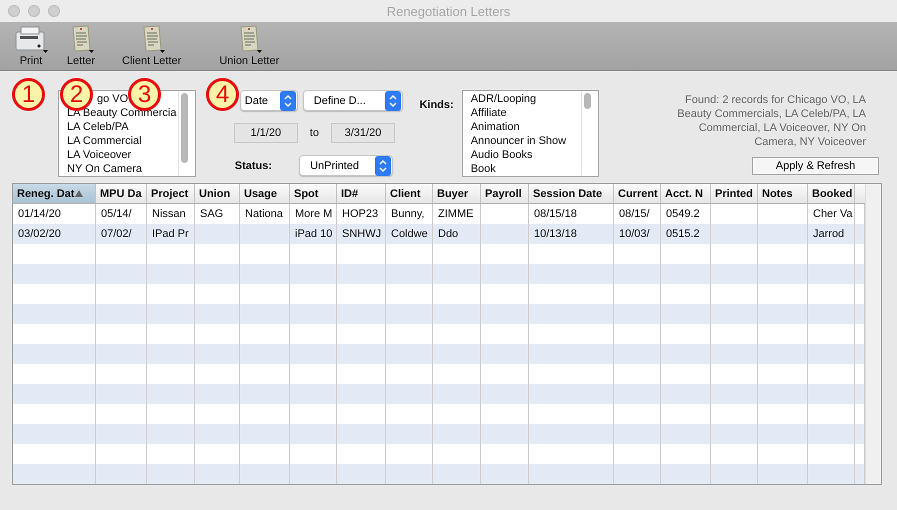 Image resolution: width=897 pixels, height=510 pixels. What do you see at coordinates (526, 169) in the screenshot?
I see `list-item: Book` at bounding box center [526, 169].